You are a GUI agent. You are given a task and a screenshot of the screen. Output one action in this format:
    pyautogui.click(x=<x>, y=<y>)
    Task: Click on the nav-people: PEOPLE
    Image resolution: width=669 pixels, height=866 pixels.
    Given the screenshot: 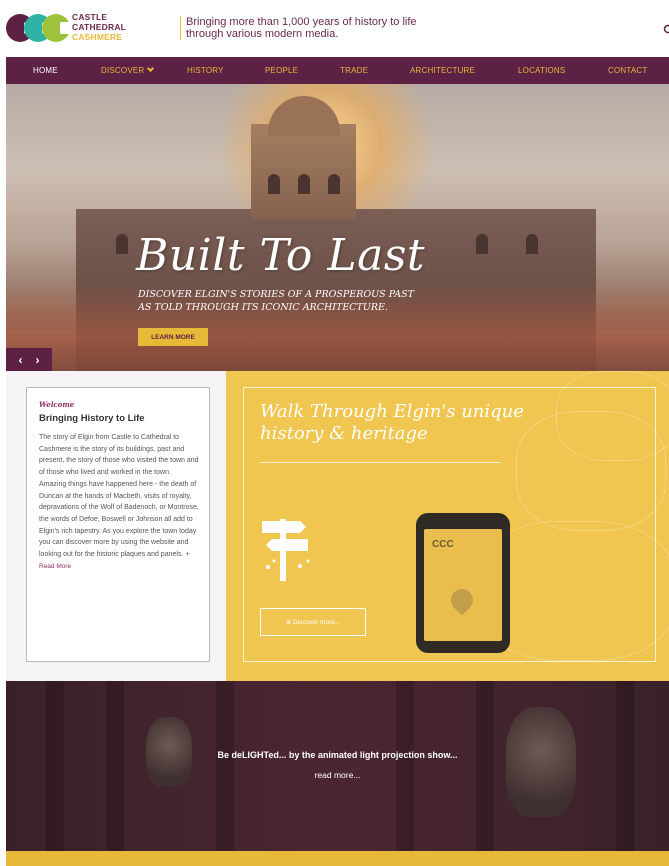 What is the action you would take?
    pyautogui.click(x=281, y=70)
    